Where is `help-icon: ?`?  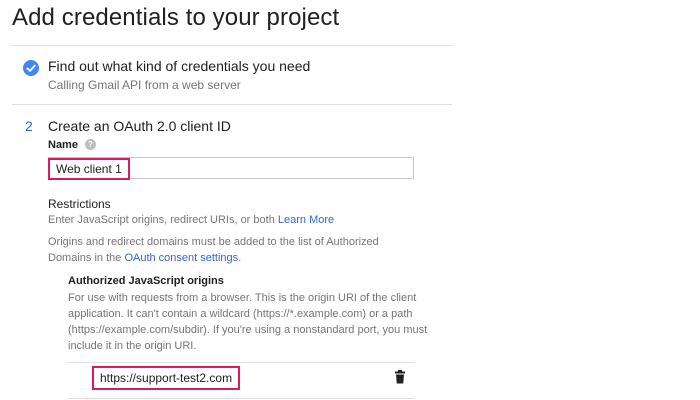 help-icon: ? is located at coordinates (90, 144).